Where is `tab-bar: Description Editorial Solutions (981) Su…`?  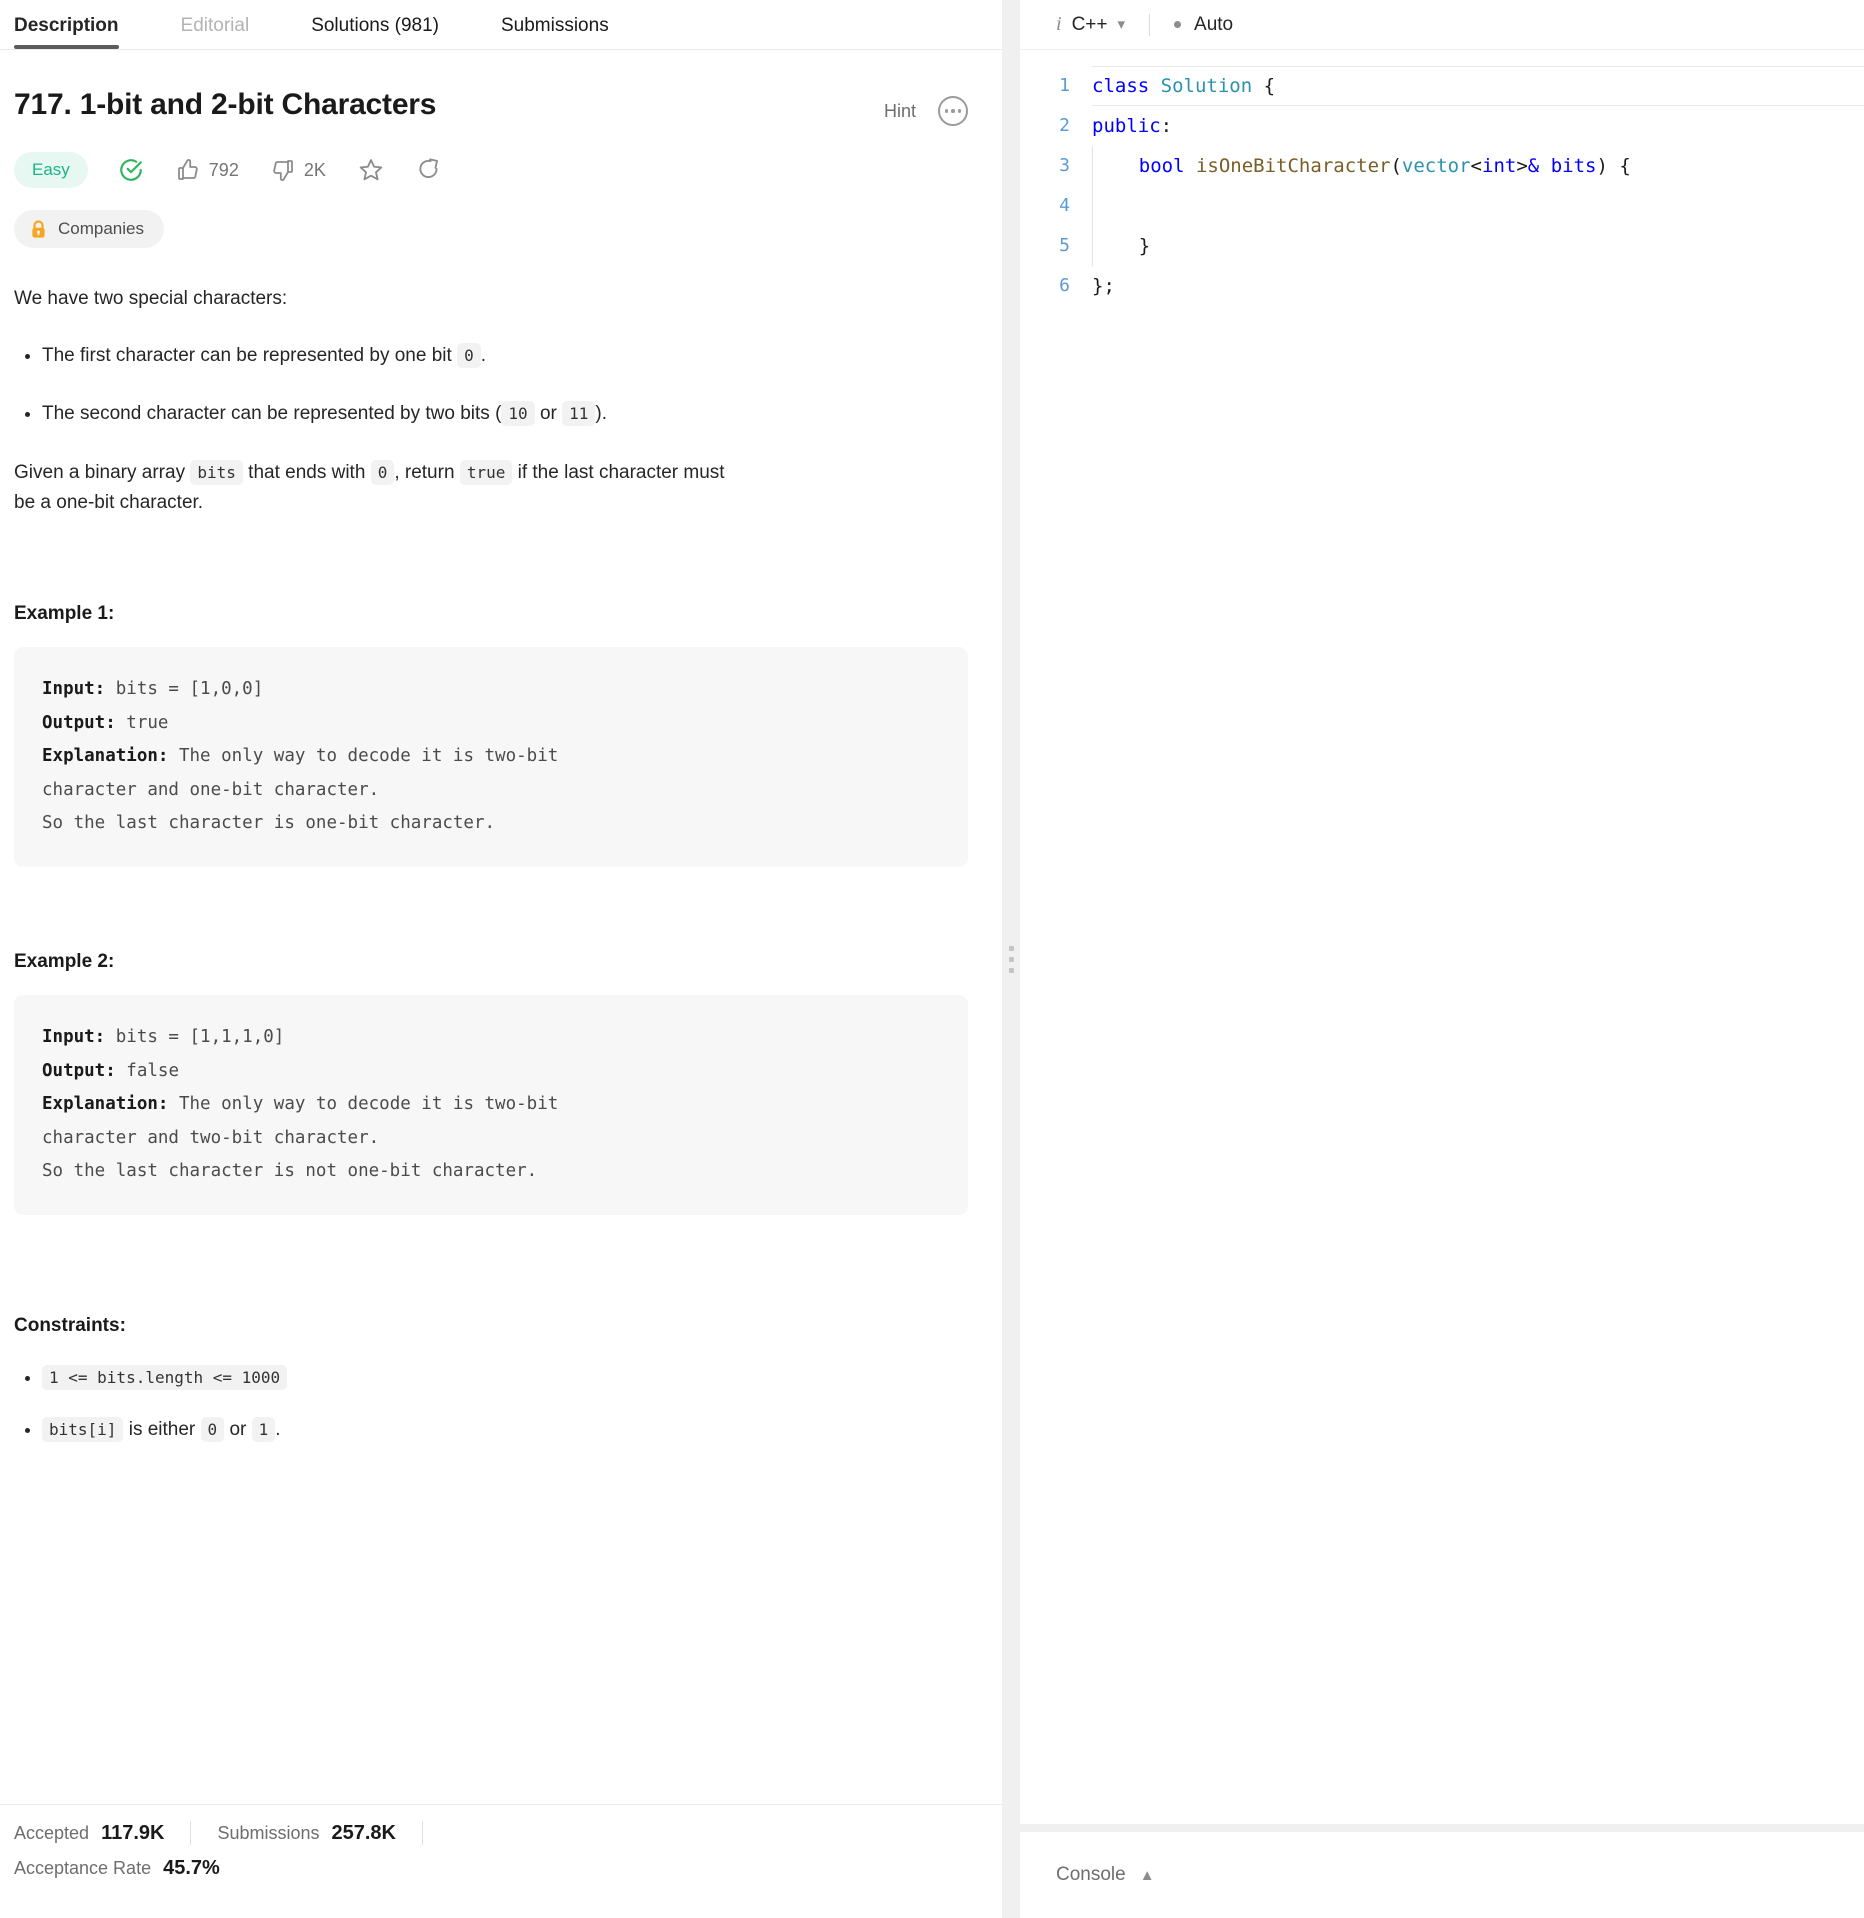
tab-bar: Description Editorial Solutions (981) Su… is located at coordinates (501, 25).